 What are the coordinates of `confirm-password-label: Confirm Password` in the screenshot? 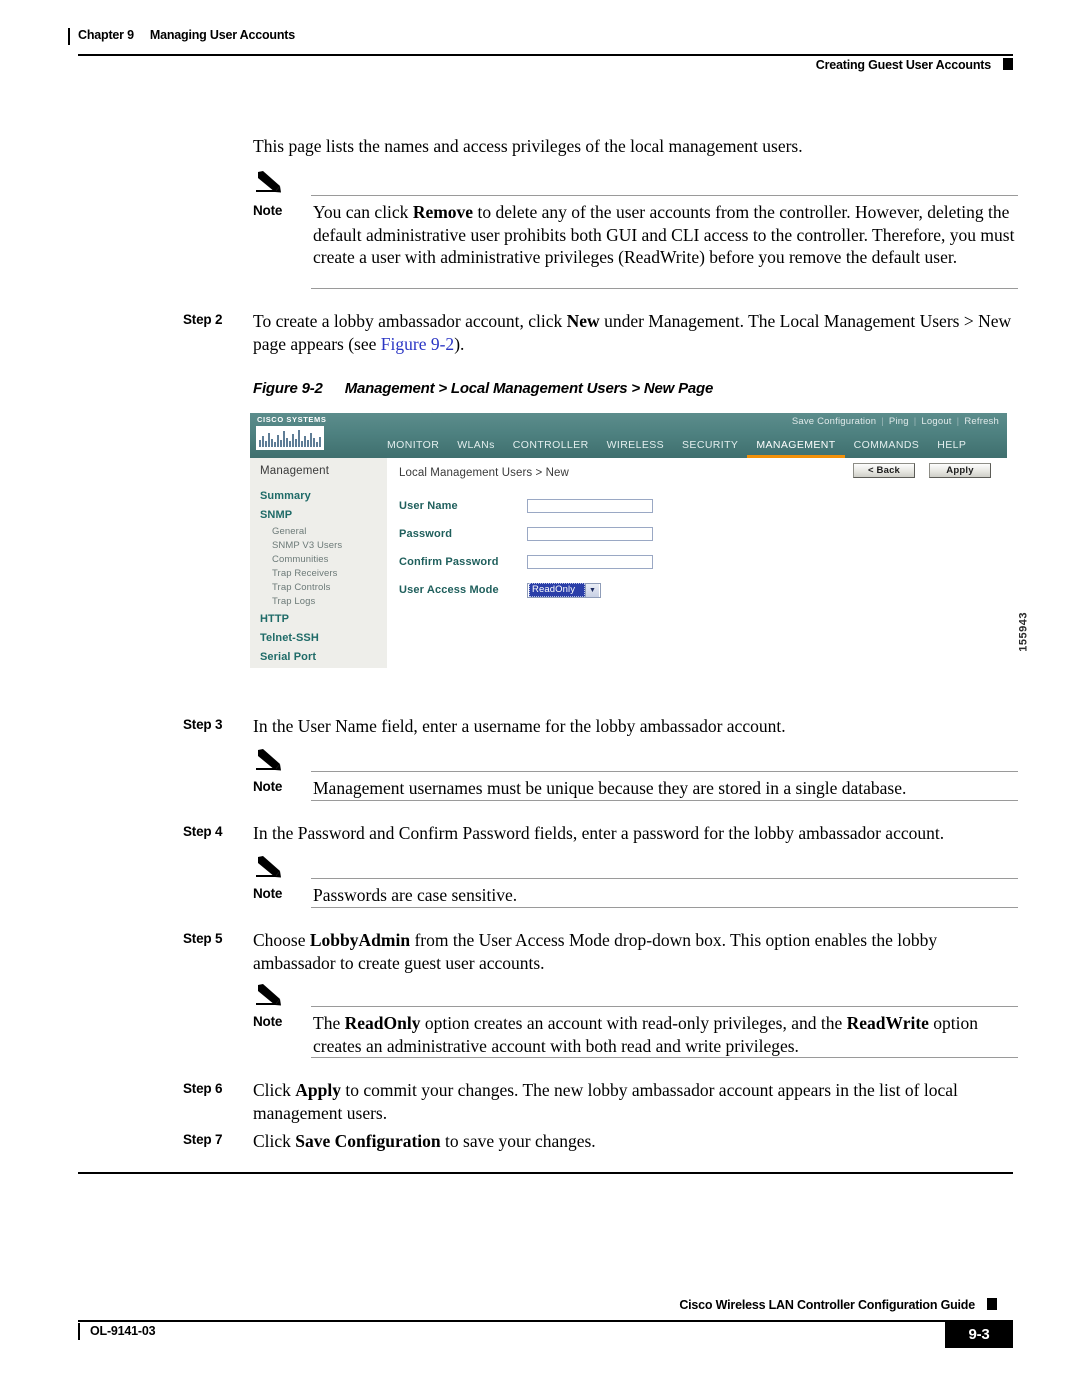 It's located at (449, 562).